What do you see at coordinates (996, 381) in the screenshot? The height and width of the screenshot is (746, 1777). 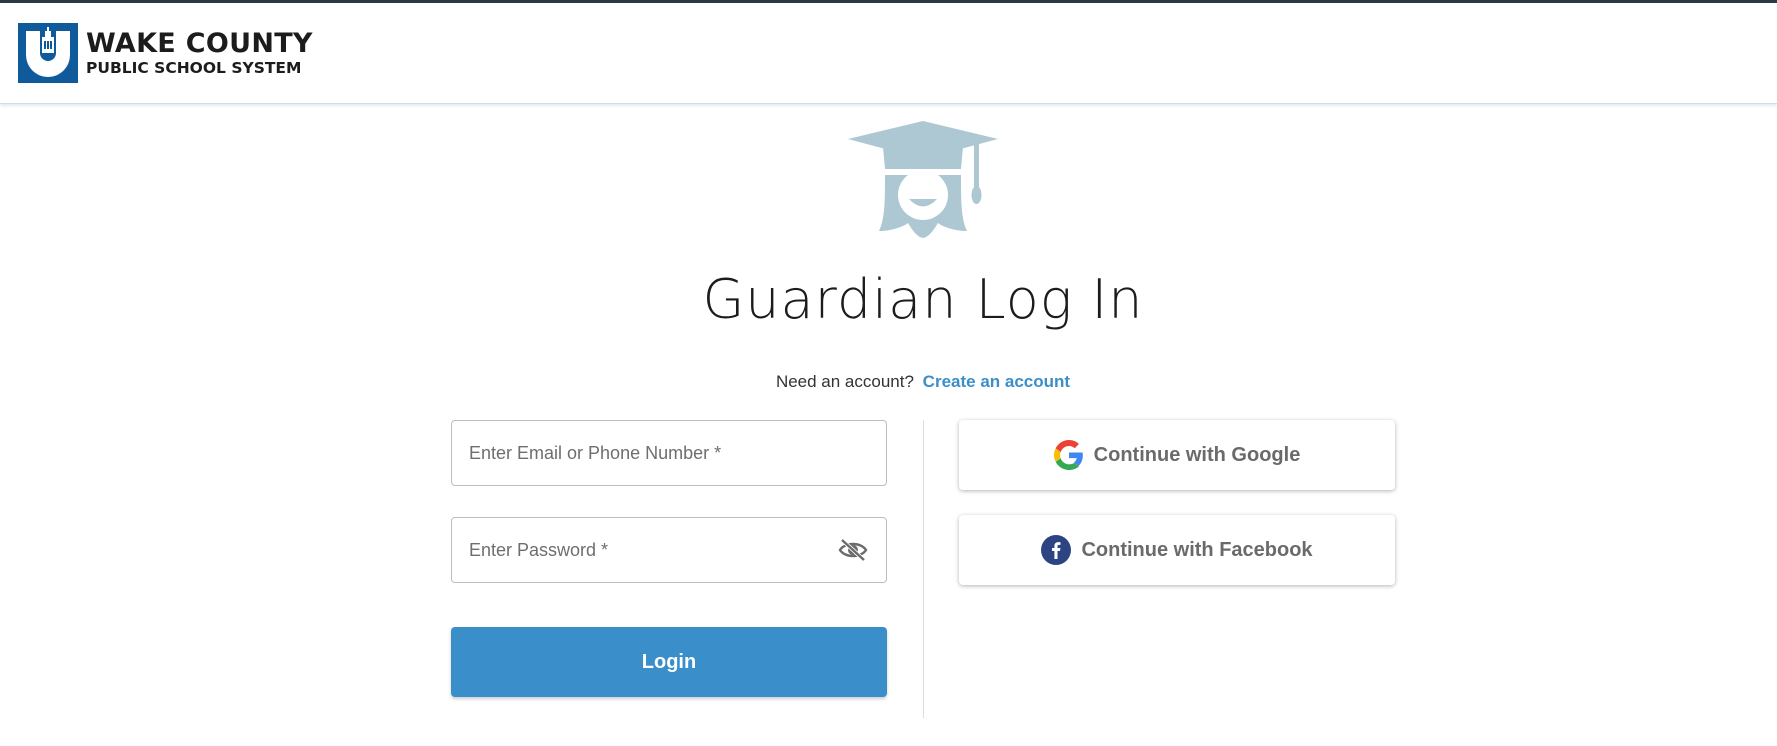 I see `create-account-link: Create an account` at bounding box center [996, 381].